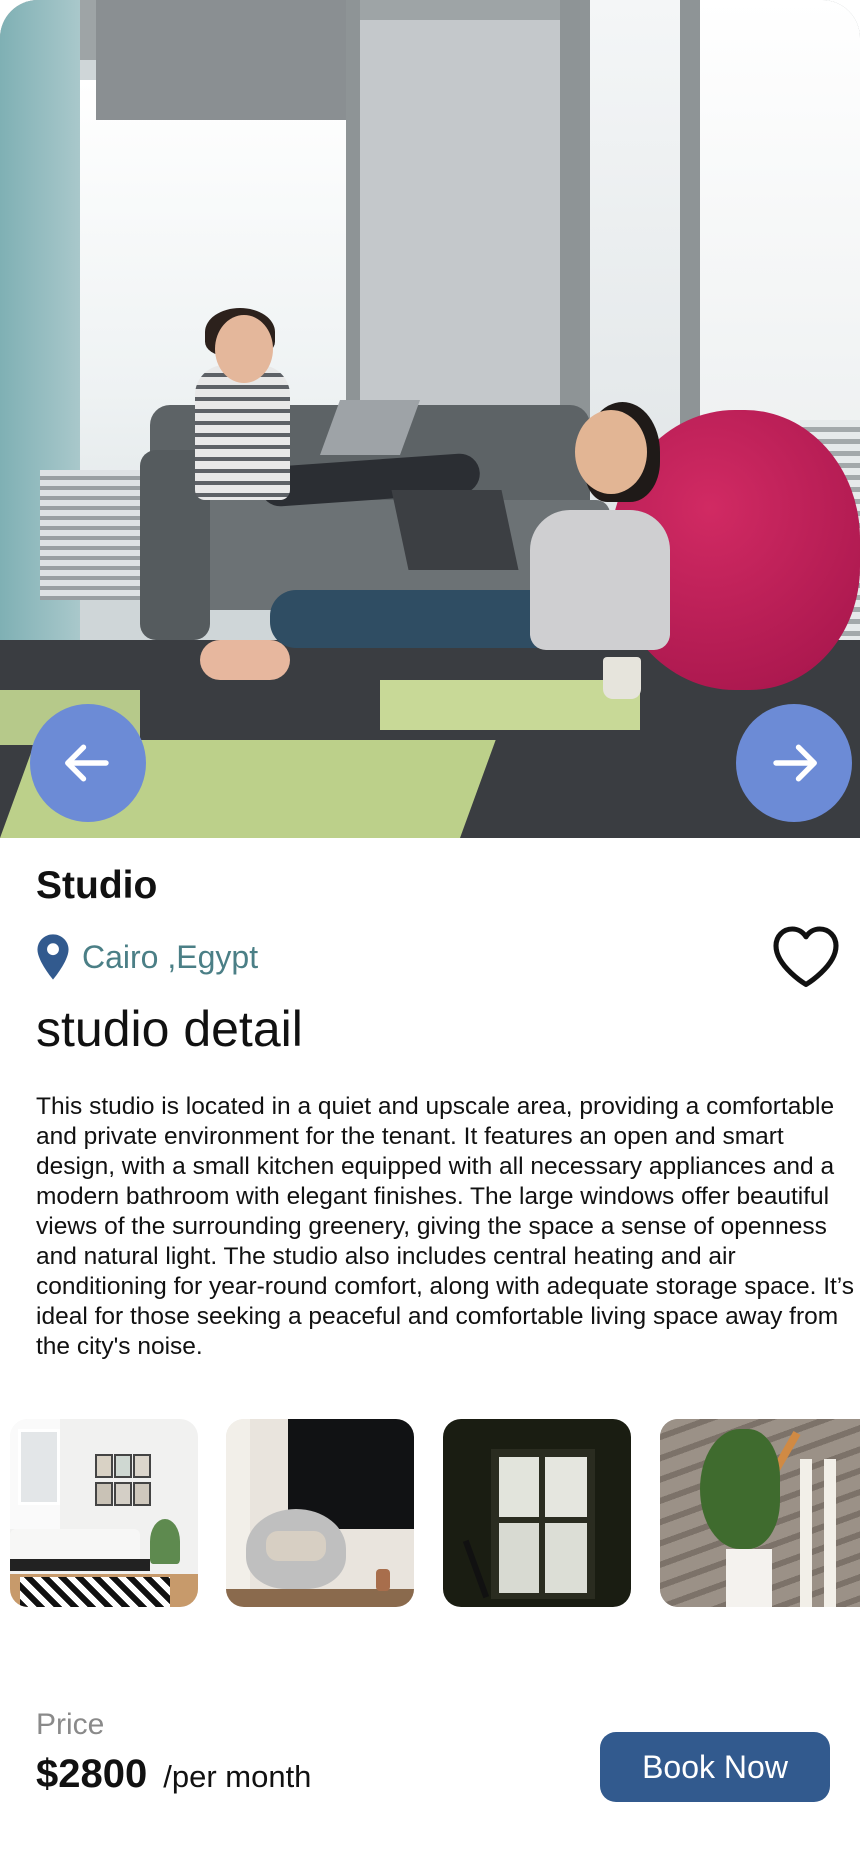 The height and width of the screenshot is (1864, 860). What do you see at coordinates (320, 1513) in the screenshot?
I see `gallery-thumbnail-living-room` at bounding box center [320, 1513].